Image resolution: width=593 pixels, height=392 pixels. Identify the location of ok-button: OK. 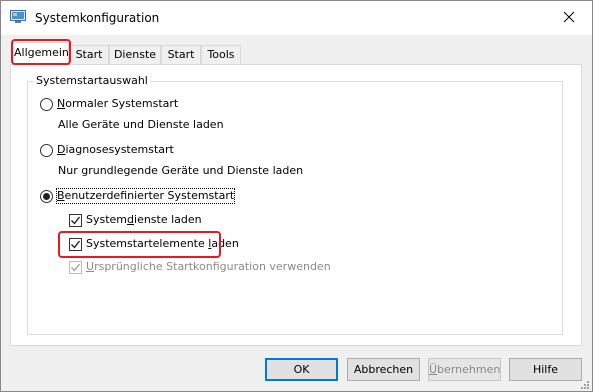
(301, 369).